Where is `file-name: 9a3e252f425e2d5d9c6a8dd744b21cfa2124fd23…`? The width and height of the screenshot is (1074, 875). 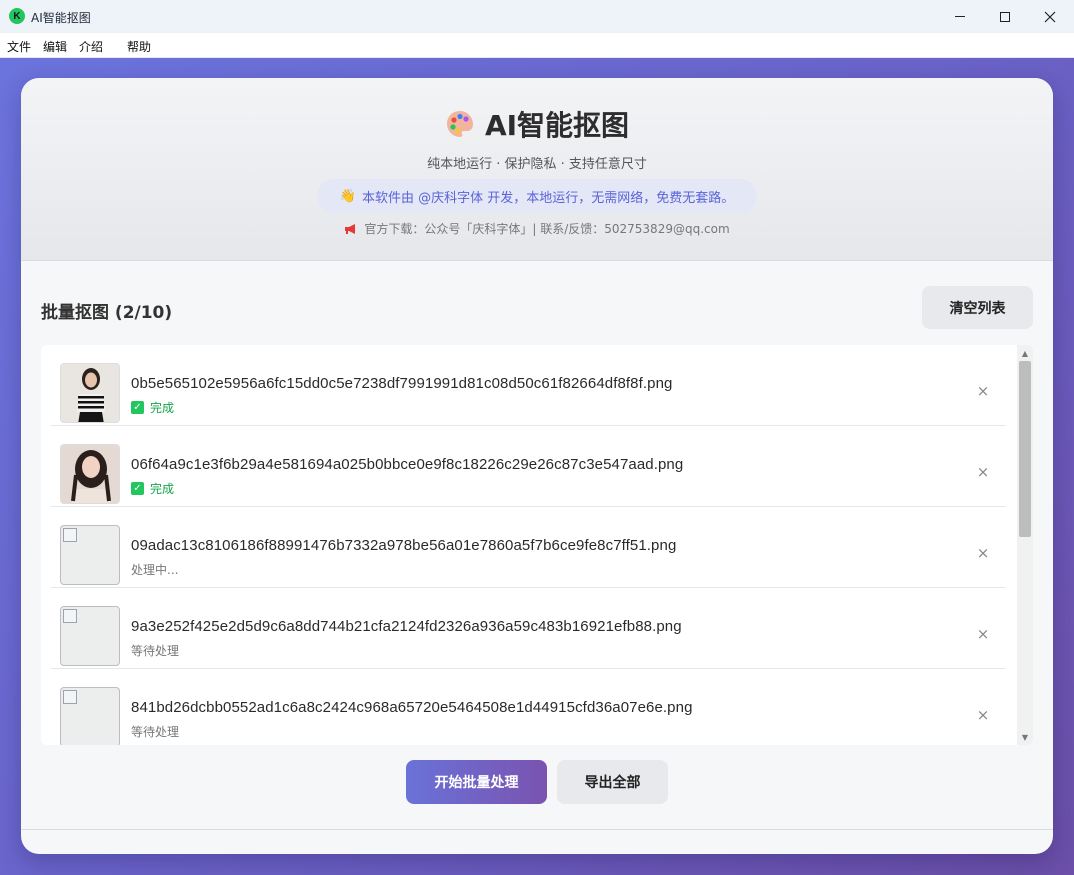
file-name: 9a3e252f425e2d5d9c6a8dd744b21cfa2124fd23… is located at coordinates (406, 626).